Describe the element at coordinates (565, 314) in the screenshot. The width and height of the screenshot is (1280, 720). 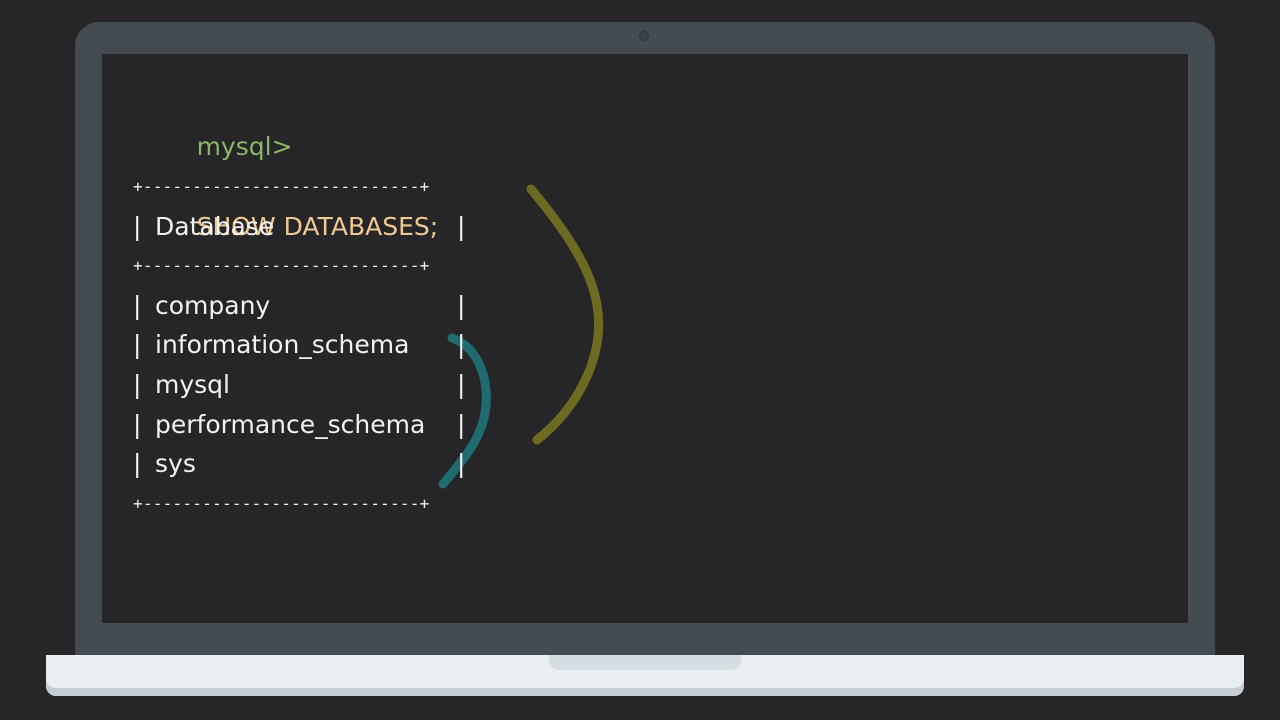
I see `olive-brace-annotation` at that location.